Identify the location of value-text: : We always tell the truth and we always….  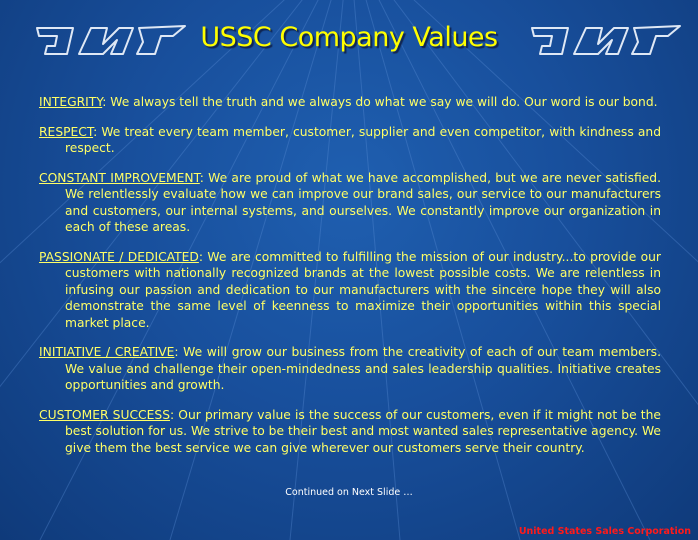
(380, 102).